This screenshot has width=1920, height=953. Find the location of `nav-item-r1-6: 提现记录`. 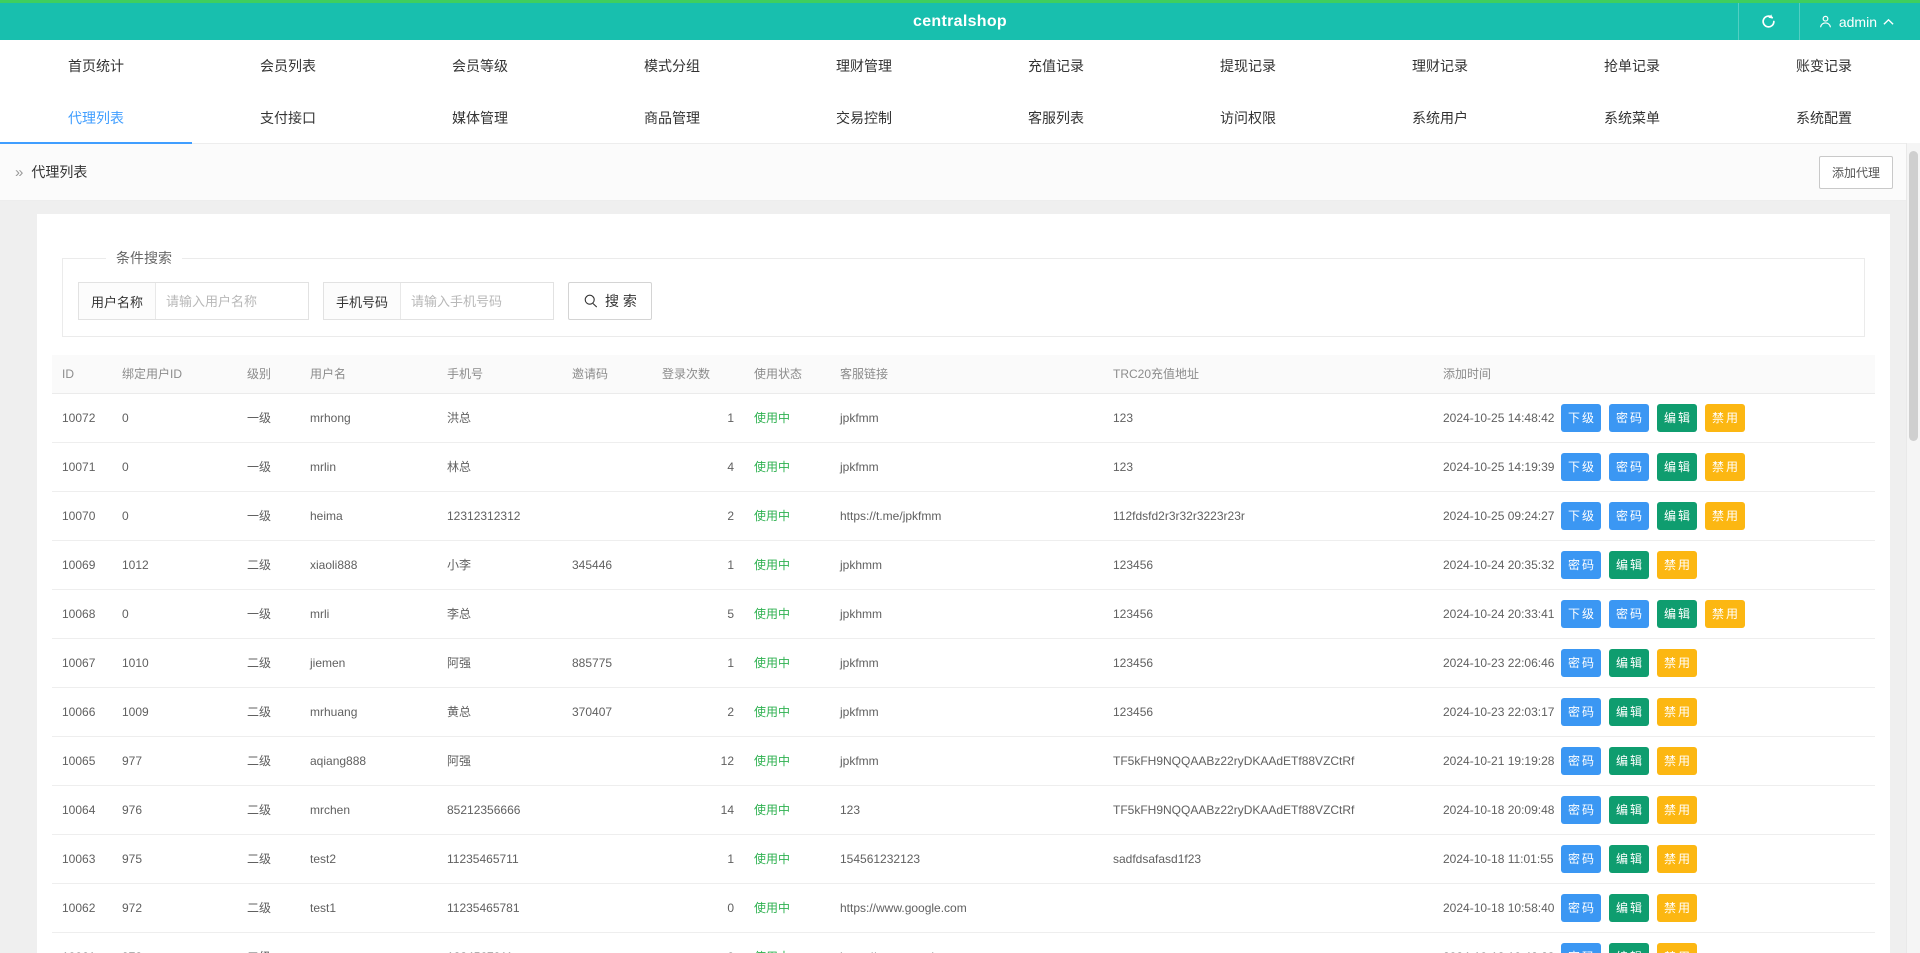

nav-item-r1-6: 提现记录 is located at coordinates (1248, 66).